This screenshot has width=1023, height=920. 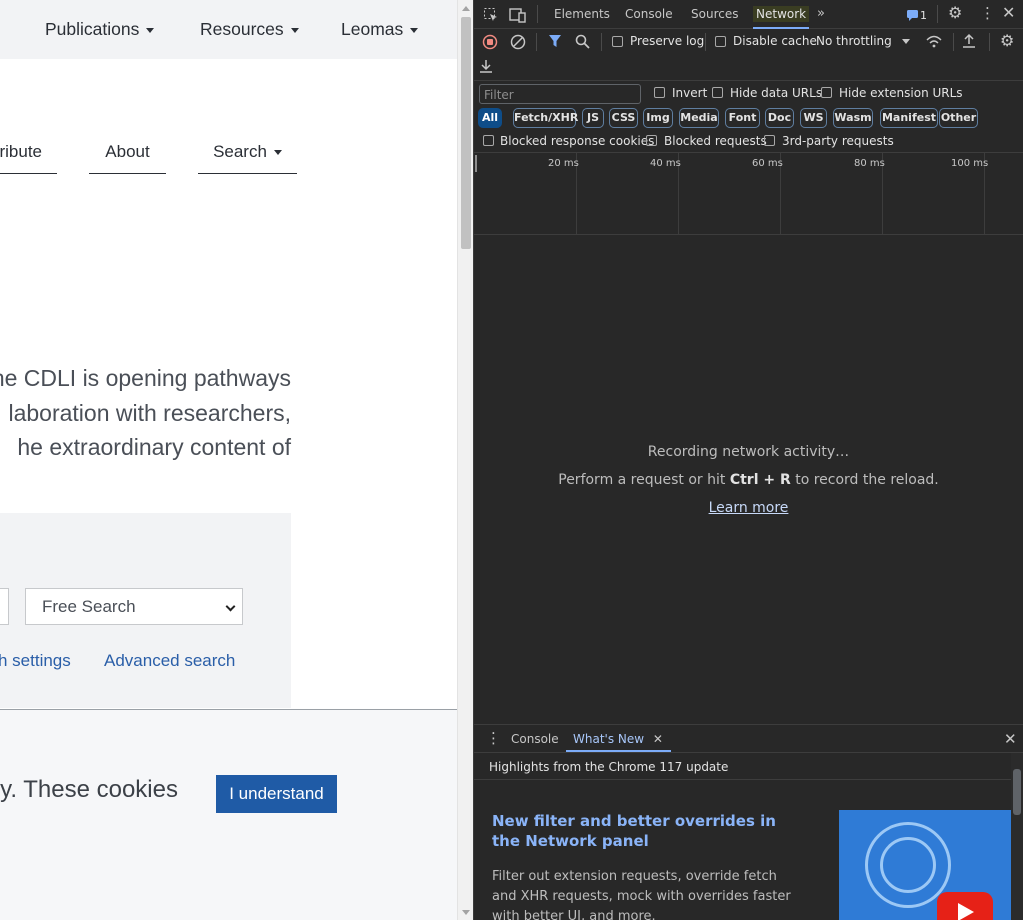 What do you see at coordinates (466, 912) in the screenshot?
I see `scroll-down-arrow-icon` at bounding box center [466, 912].